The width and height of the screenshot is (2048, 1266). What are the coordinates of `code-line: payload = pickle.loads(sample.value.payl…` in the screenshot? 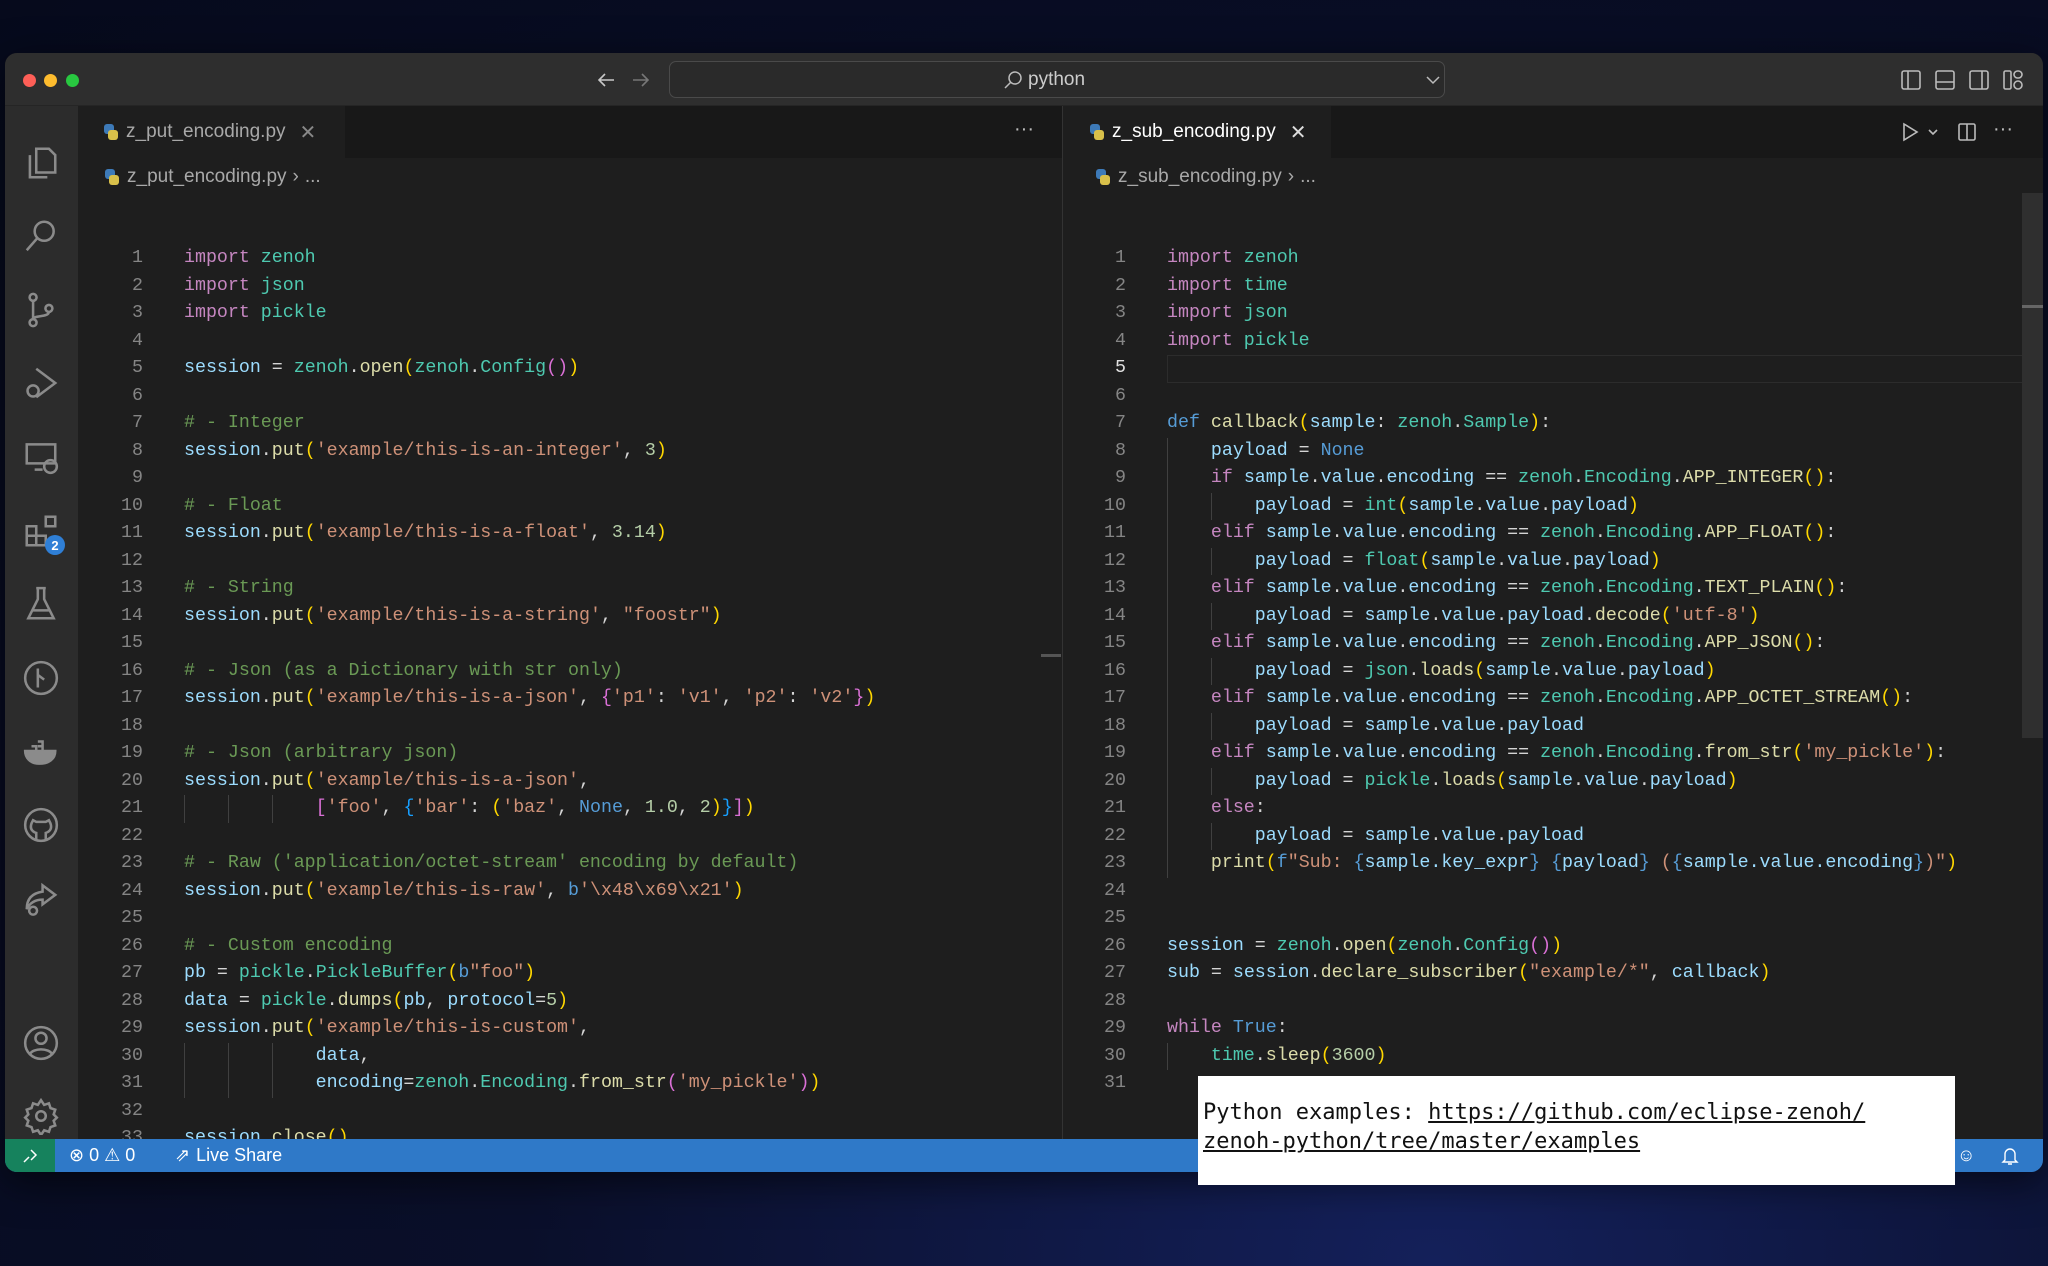 It's located at (1452, 781).